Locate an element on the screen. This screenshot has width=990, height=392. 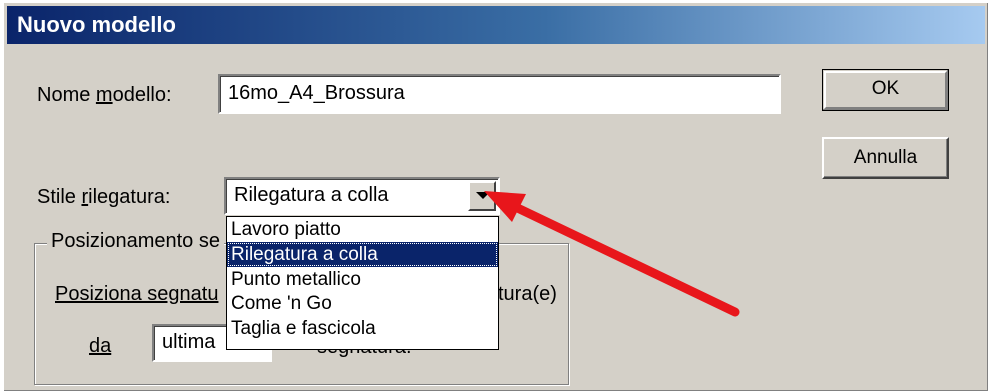
arrow-head is located at coordinates (505, 206).